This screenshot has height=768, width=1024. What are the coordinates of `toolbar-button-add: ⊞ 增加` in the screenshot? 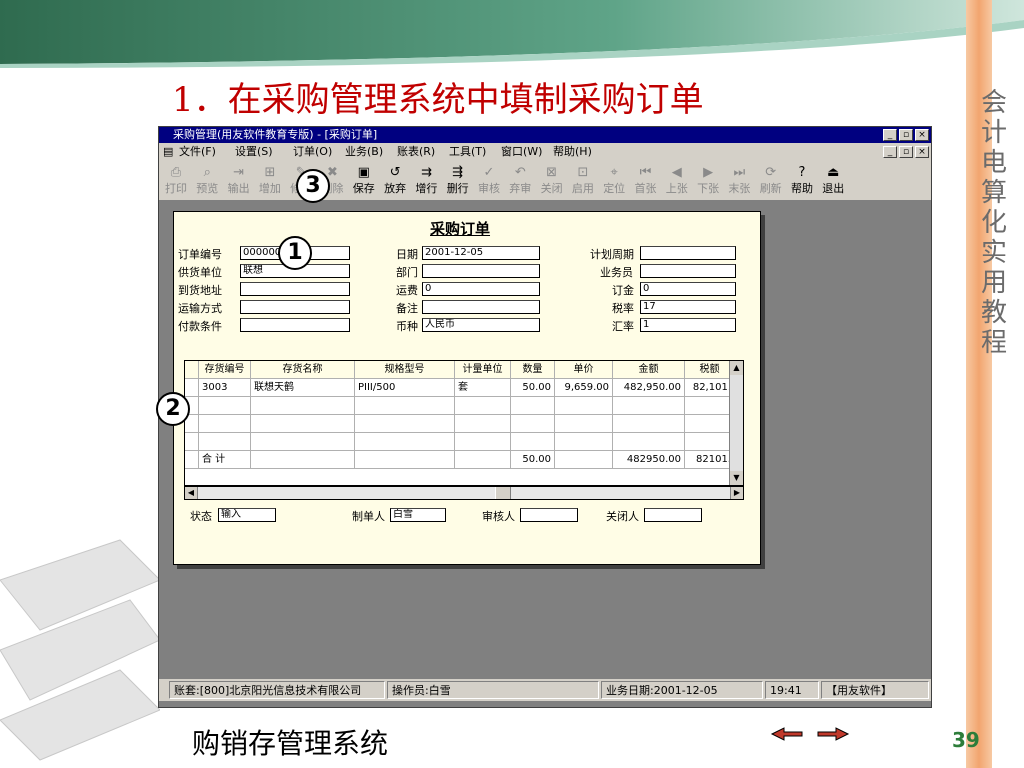 It's located at (270, 181).